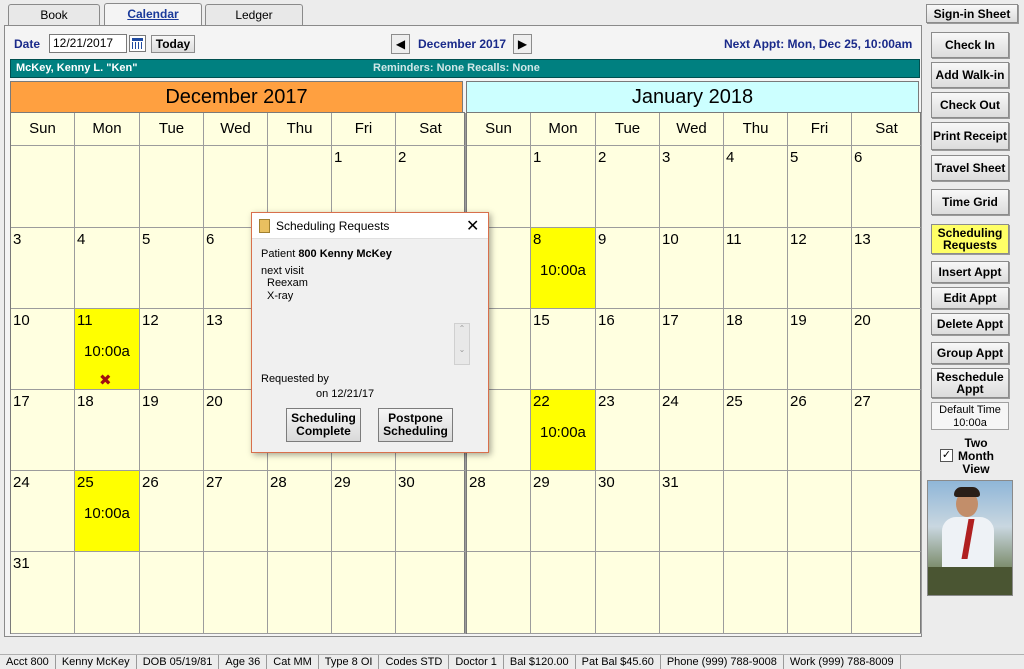  What do you see at coordinates (970, 105) in the screenshot?
I see `check-out-button: Check Out` at bounding box center [970, 105].